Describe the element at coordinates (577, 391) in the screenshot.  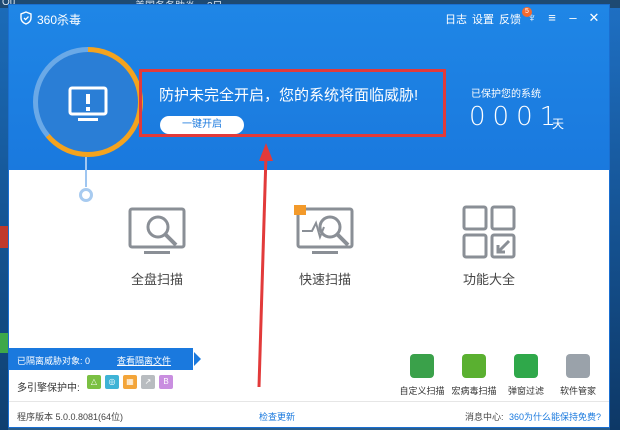
I see `software-manager-label: 软件管家` at that location.